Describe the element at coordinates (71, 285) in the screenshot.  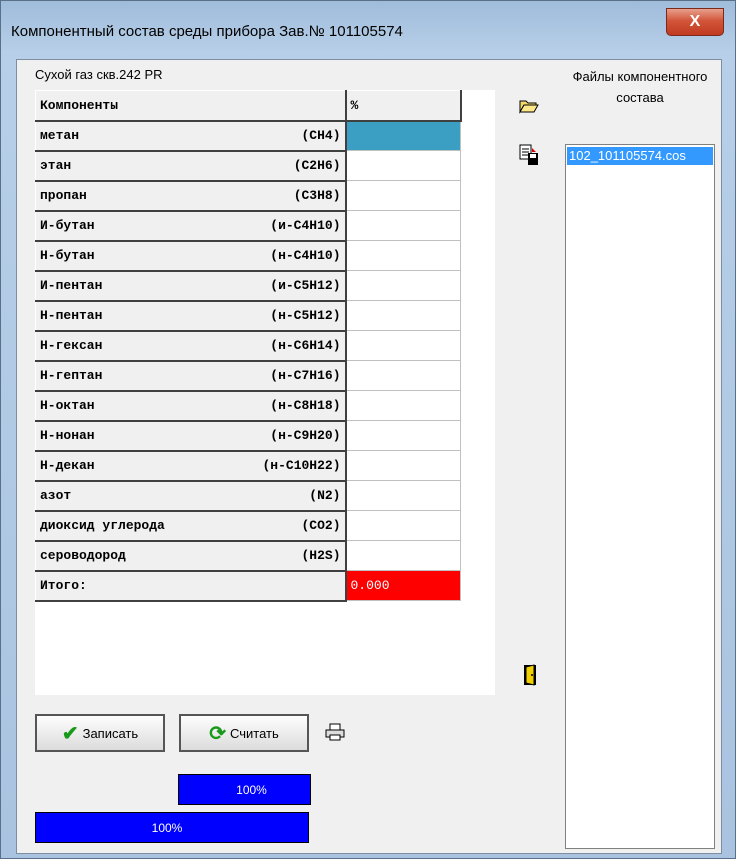
I see `component-name: И-пентан` at that location.